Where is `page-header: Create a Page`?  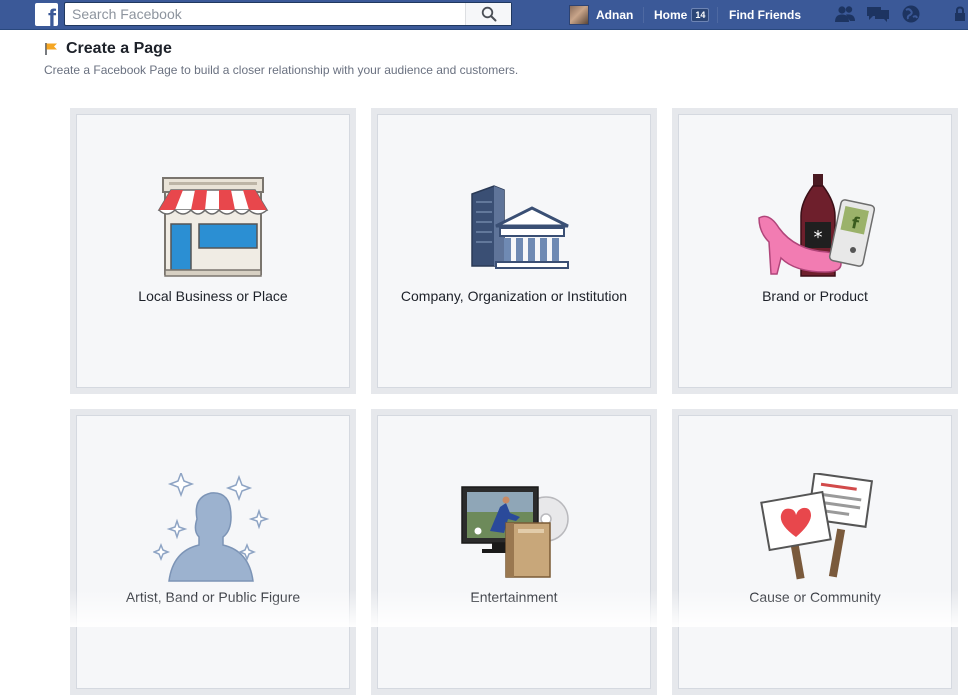 page-header: Create a Page is located at coordinates (108, 49).